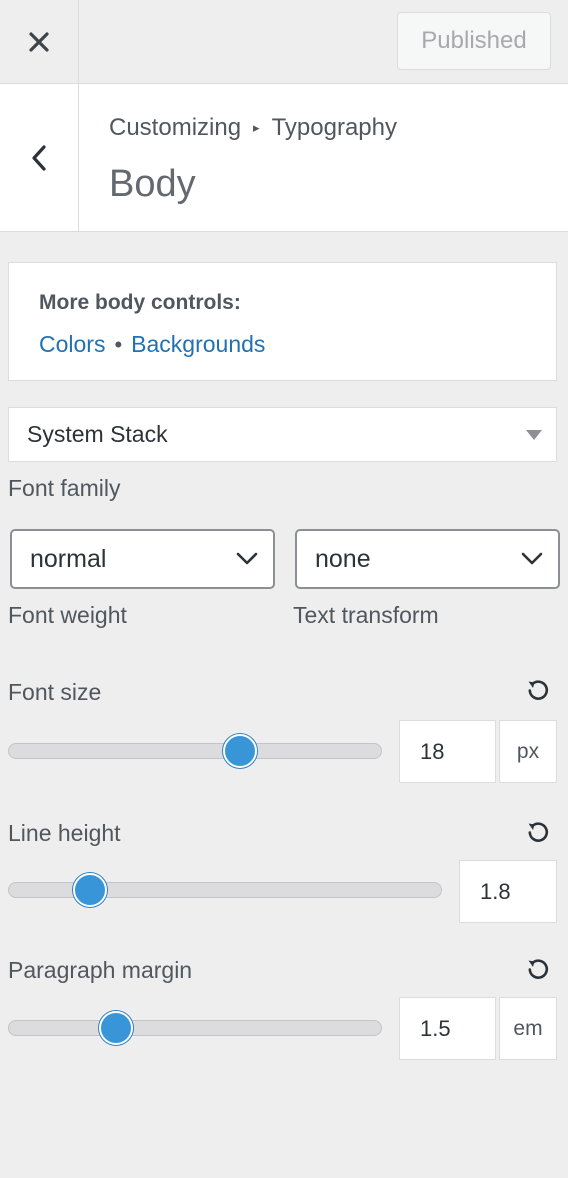  I want to click on font-size-unit: px, so click(528, 751).